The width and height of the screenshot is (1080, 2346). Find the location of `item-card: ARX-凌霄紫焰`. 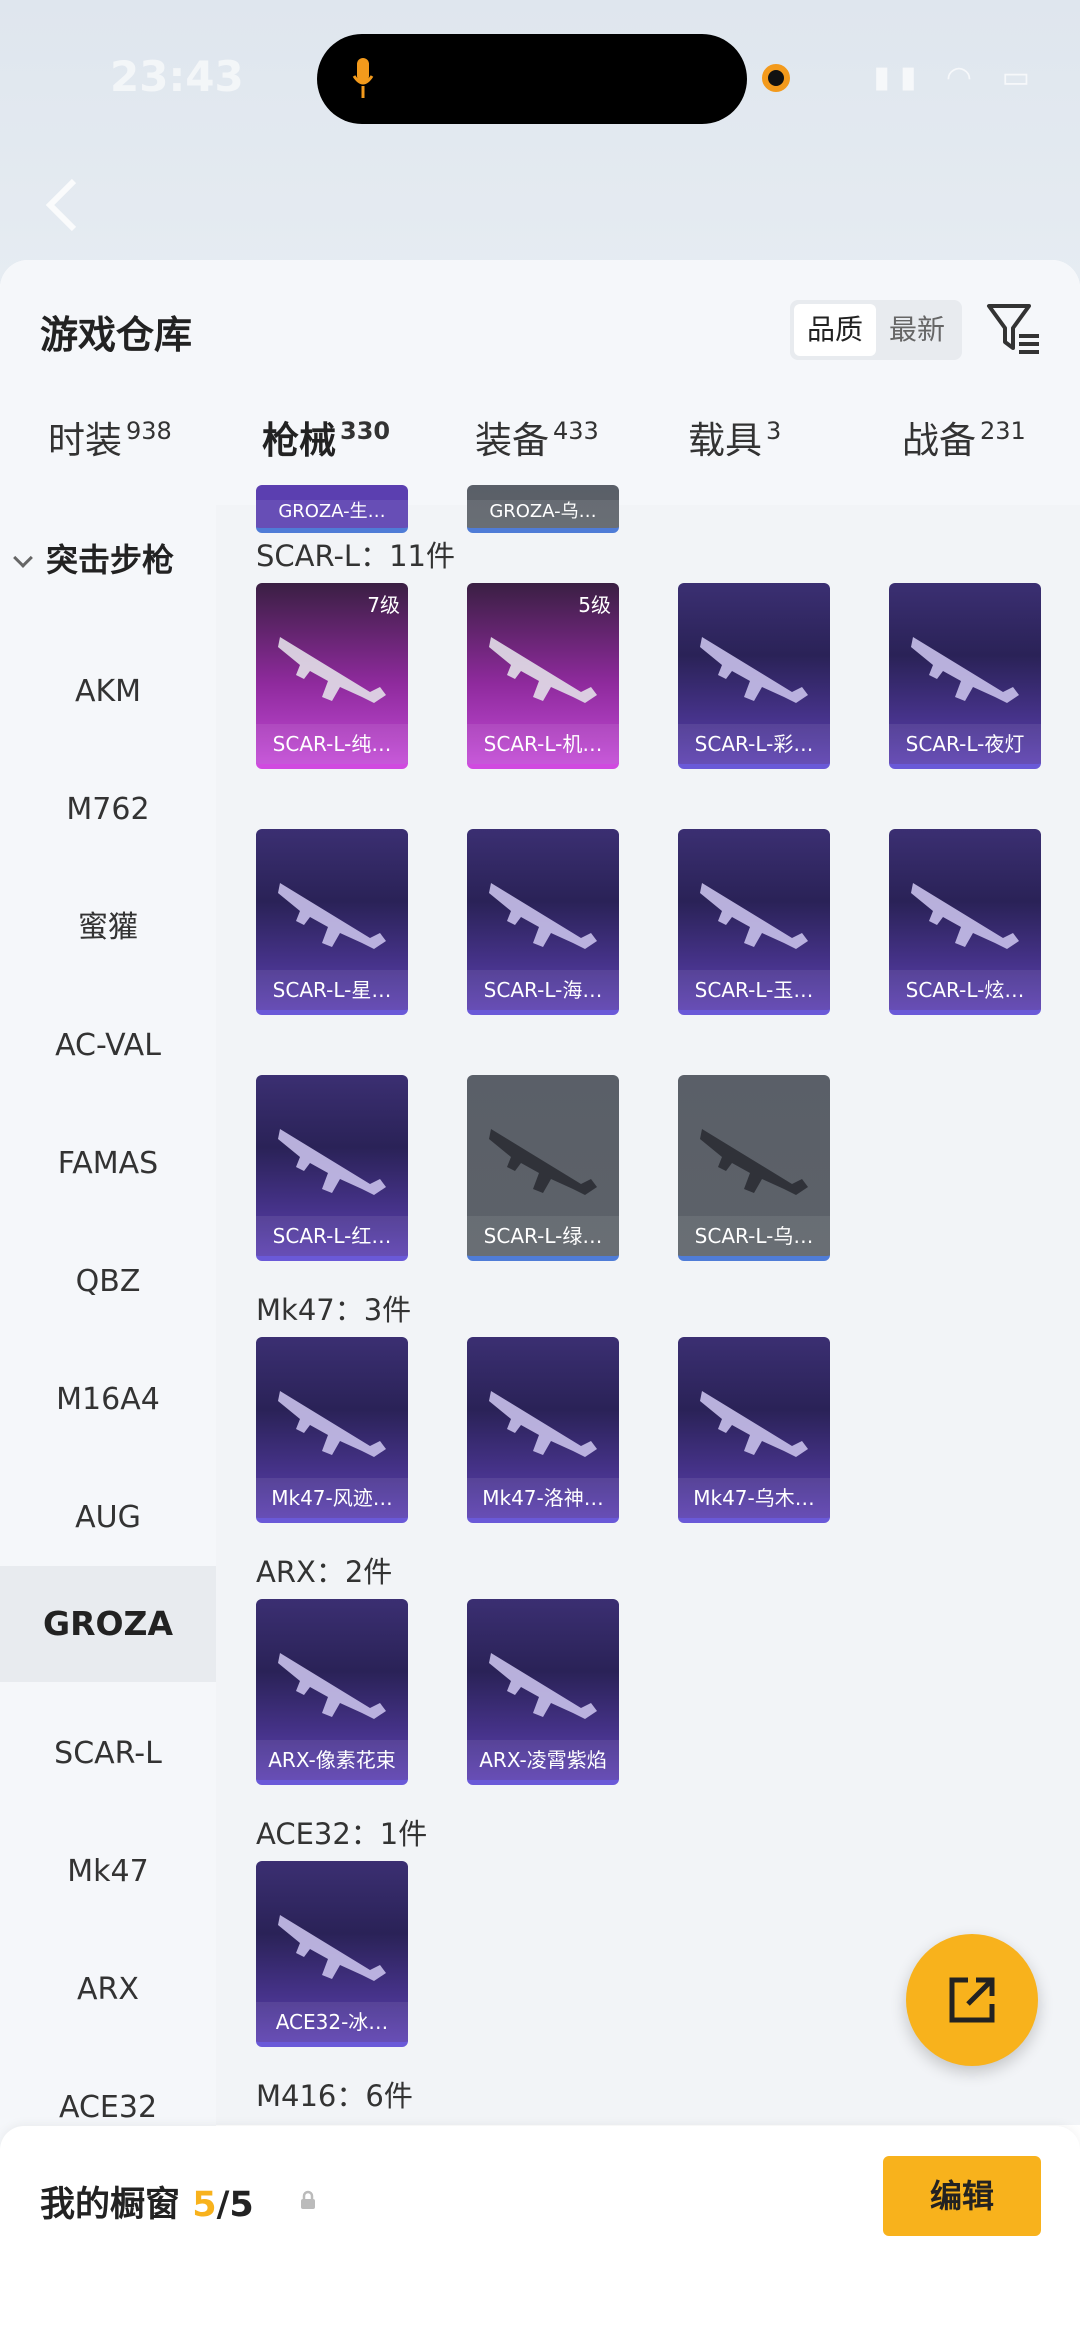

item-card: ARX-凌霄紫焰 is located at coordinates (543, 1692).